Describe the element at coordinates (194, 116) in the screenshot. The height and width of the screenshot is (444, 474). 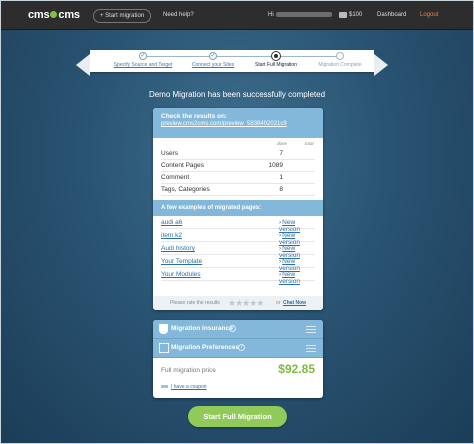
I see `results-title: Check the results on:` at that location.